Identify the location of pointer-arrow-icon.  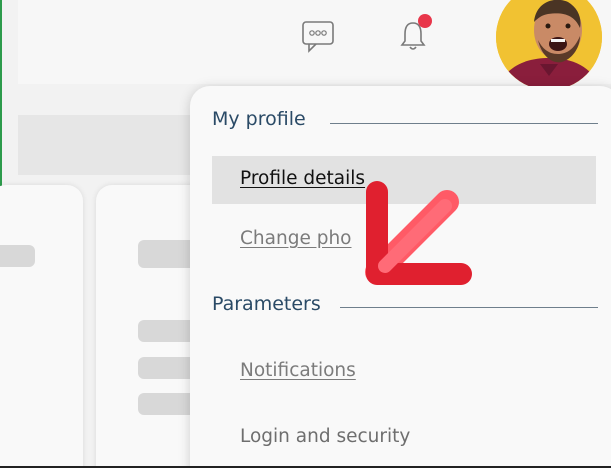
(418, 233).